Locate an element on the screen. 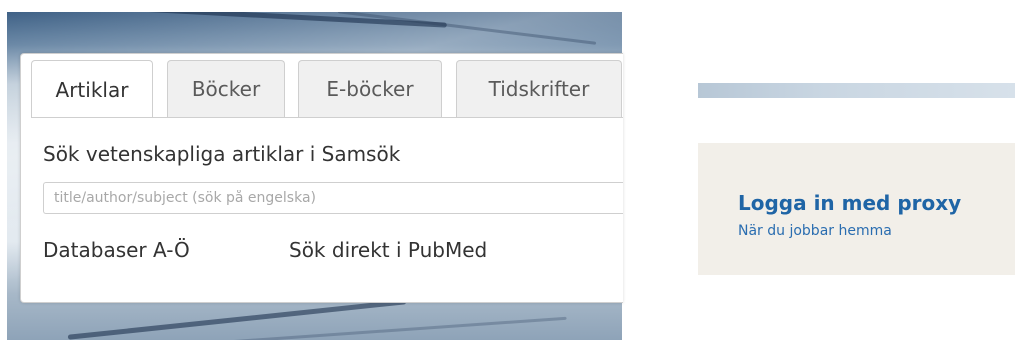 Image resolution: width=1015 pixels, height=340 pixels. search-heading: Sök vetenskapliga artiklar i Samsök is located at coordinates (222, 154).